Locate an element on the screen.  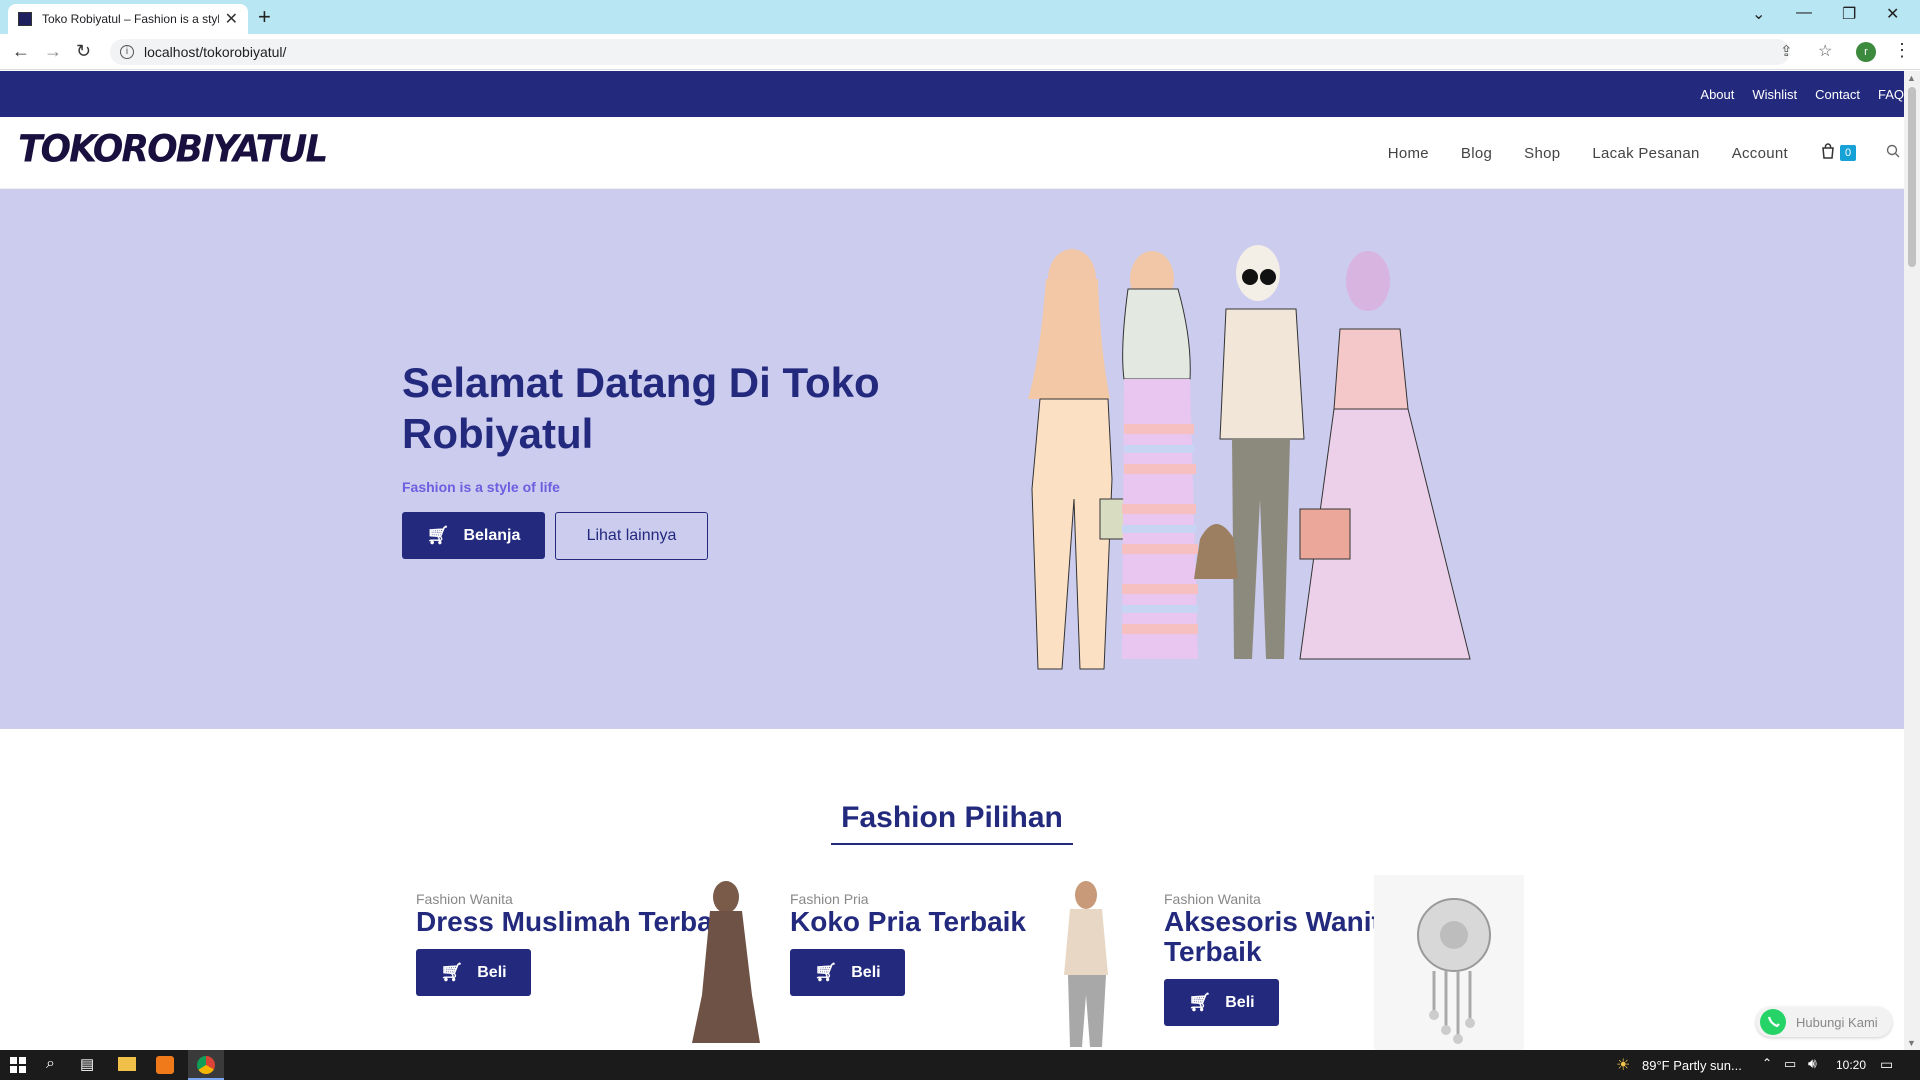
nav-lacak-pesanan: Lacak Pesanan is located at coordinates (1645, 153).